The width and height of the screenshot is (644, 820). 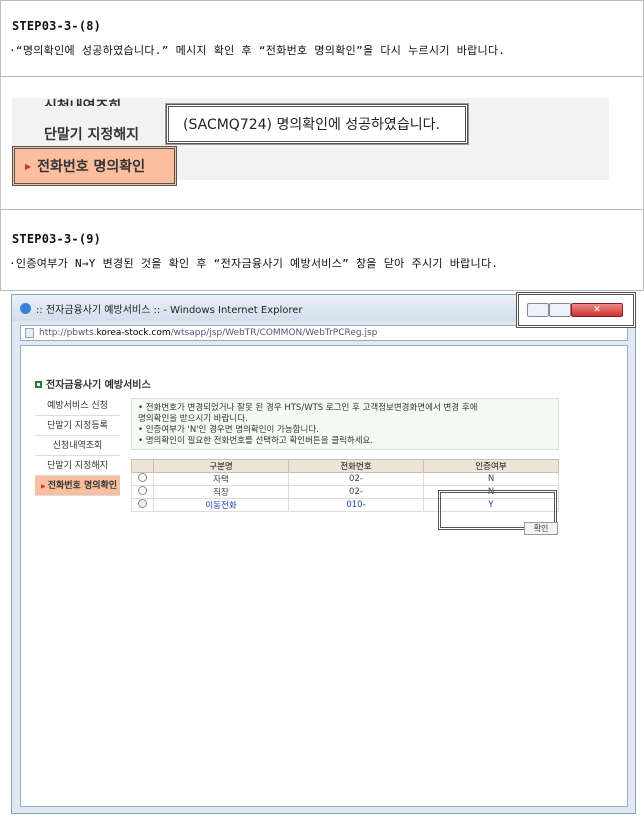 What do you see at coordinates (356, 466) in the screenshot?
I see `col-header-phone: 전화번호` at bounding box center [356, 466].